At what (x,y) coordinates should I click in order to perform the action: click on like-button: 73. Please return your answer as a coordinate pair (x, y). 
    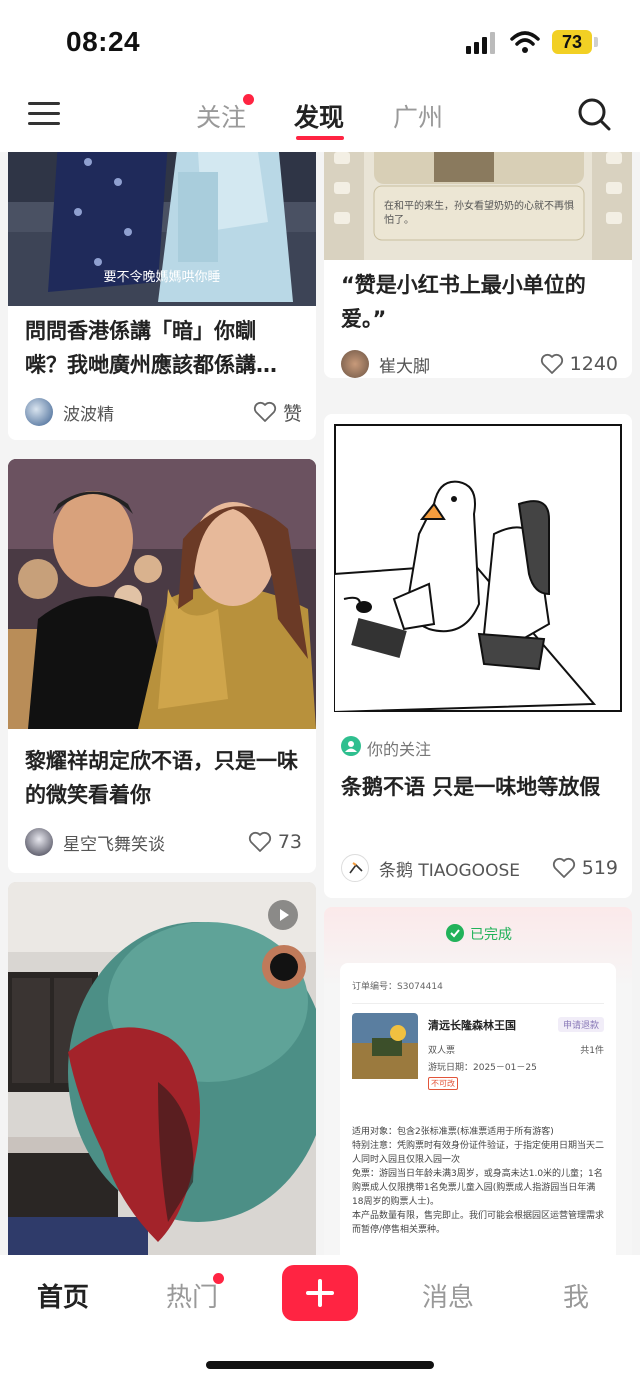
    Looking at the image, I should click on (275, 842).